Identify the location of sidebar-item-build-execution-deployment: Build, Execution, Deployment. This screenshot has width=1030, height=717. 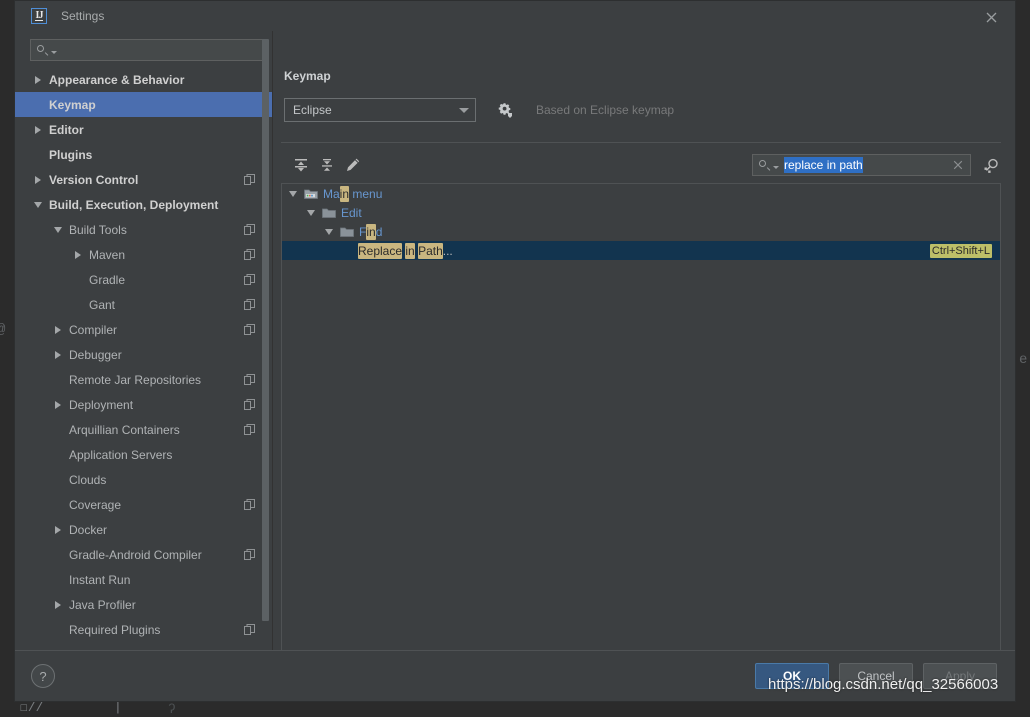
(143, 204).